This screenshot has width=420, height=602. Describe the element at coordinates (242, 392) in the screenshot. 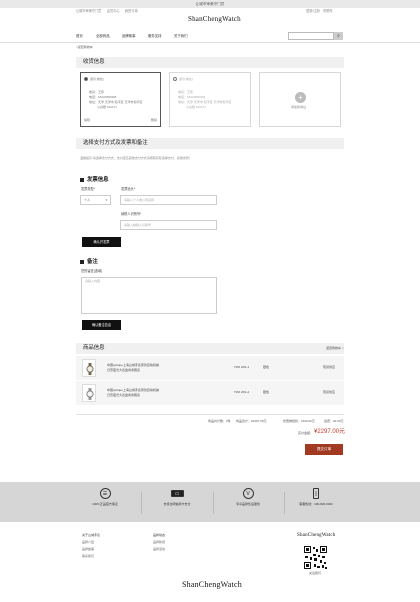

I see `goods-model: TWJ 2D1-2` at that location.